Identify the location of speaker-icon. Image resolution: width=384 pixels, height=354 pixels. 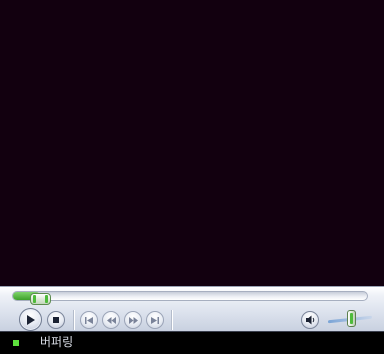
(309, 320).